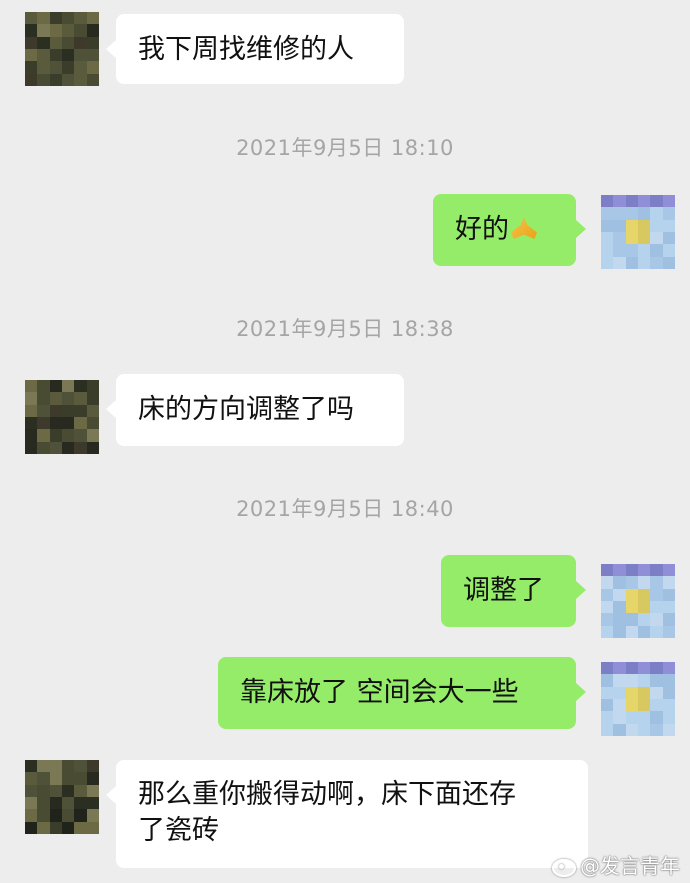 This screenshot has width=690, height=883. I want to click on message-bubble-outgoing: 靠床放了 空间会大一些, so click(402, 693).